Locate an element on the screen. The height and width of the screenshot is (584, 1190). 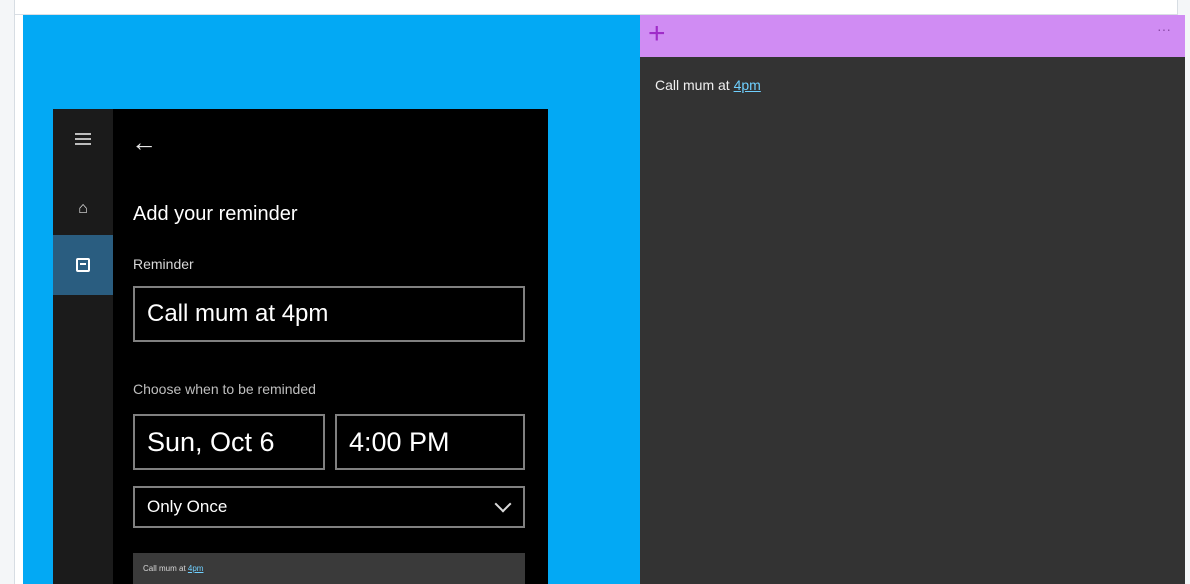
preview-text: Call mum at is located at coordinates (165, 568).